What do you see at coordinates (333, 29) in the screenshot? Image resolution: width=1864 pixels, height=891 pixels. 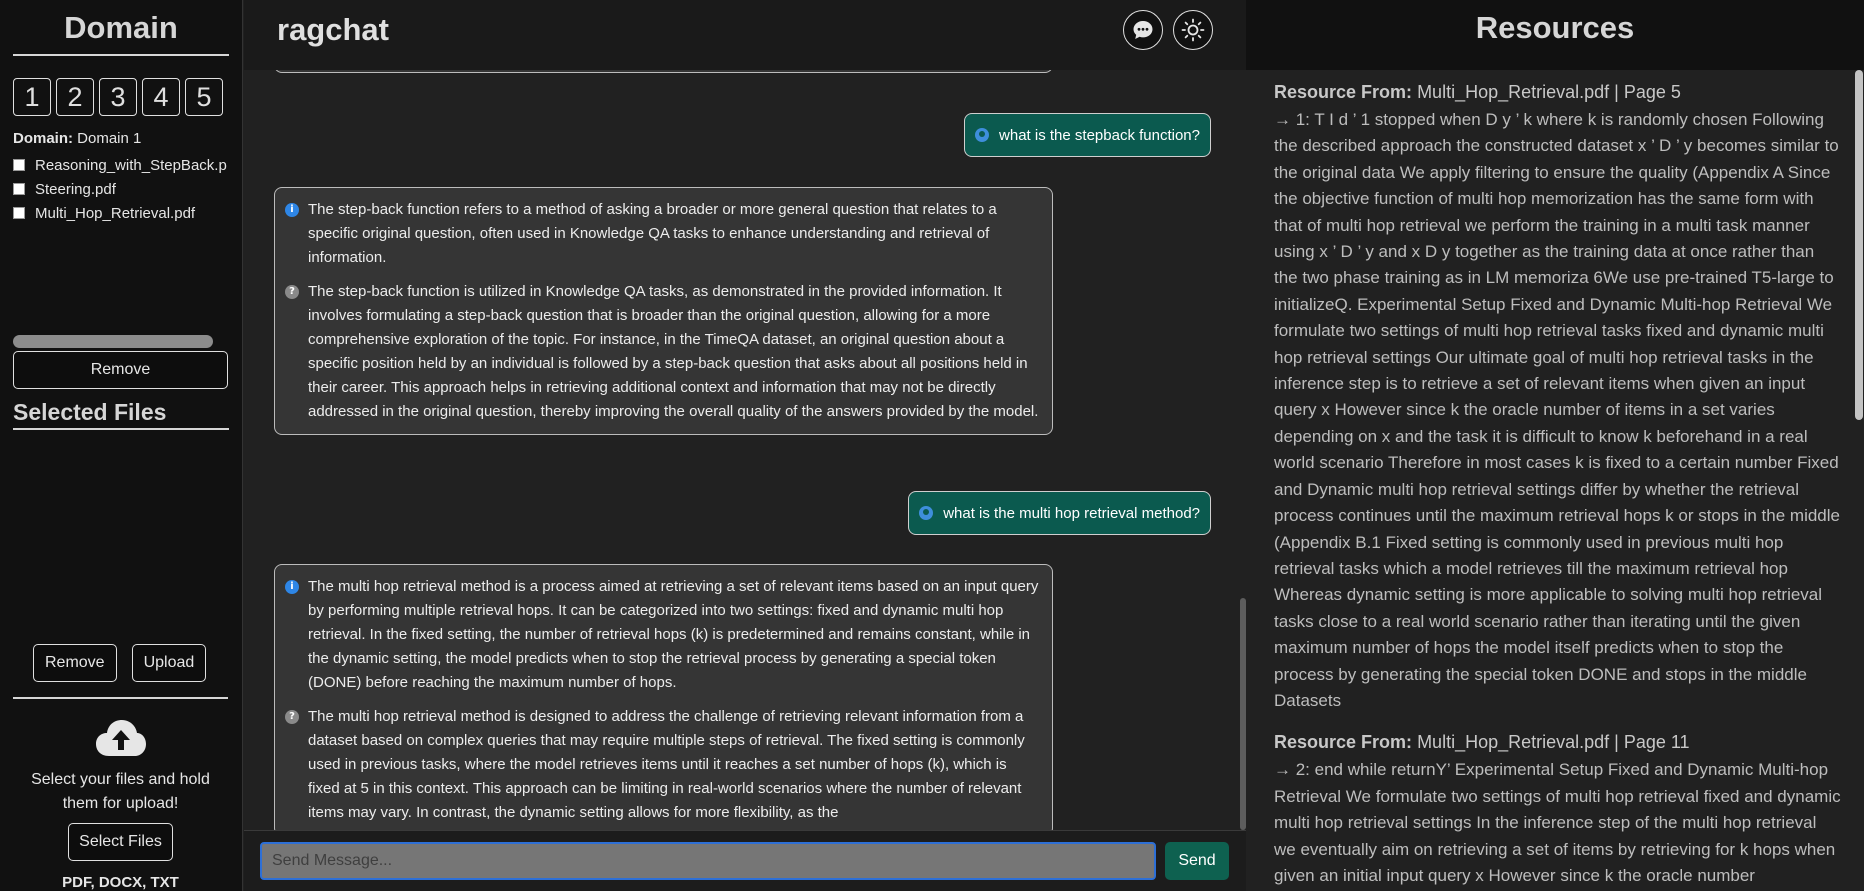 I see `app-title: ragchat` at bounding box center [333, 29].